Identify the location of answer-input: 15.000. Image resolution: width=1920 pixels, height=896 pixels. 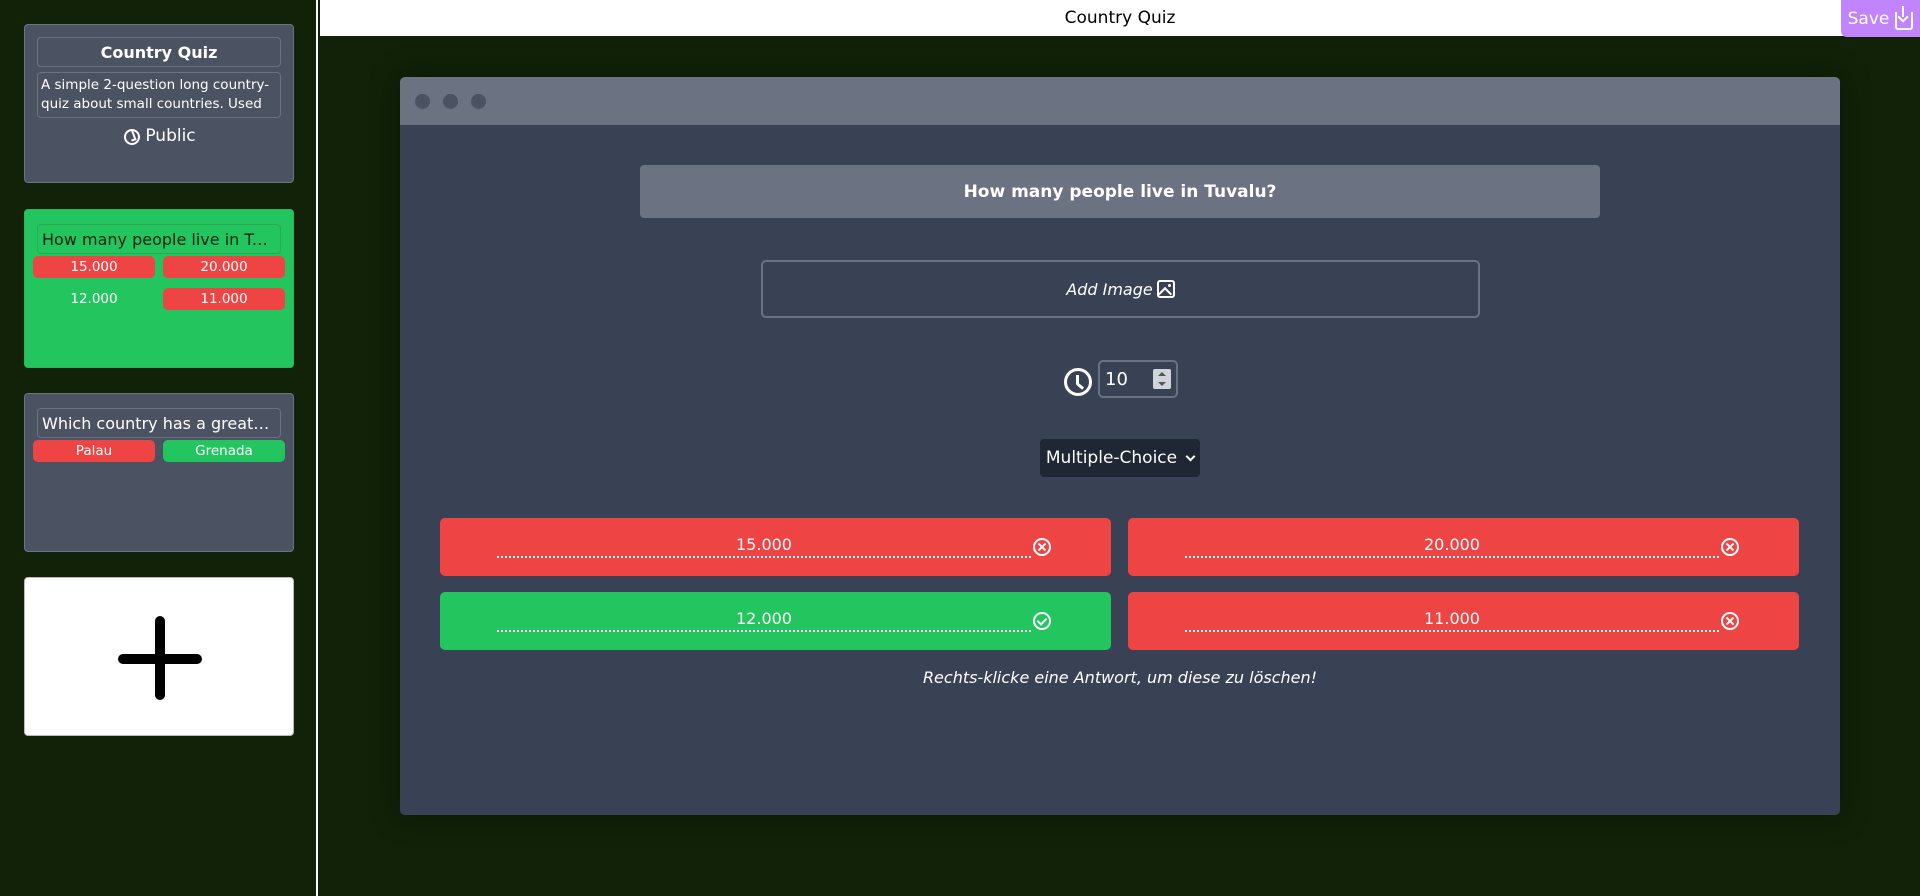
(764, 545).